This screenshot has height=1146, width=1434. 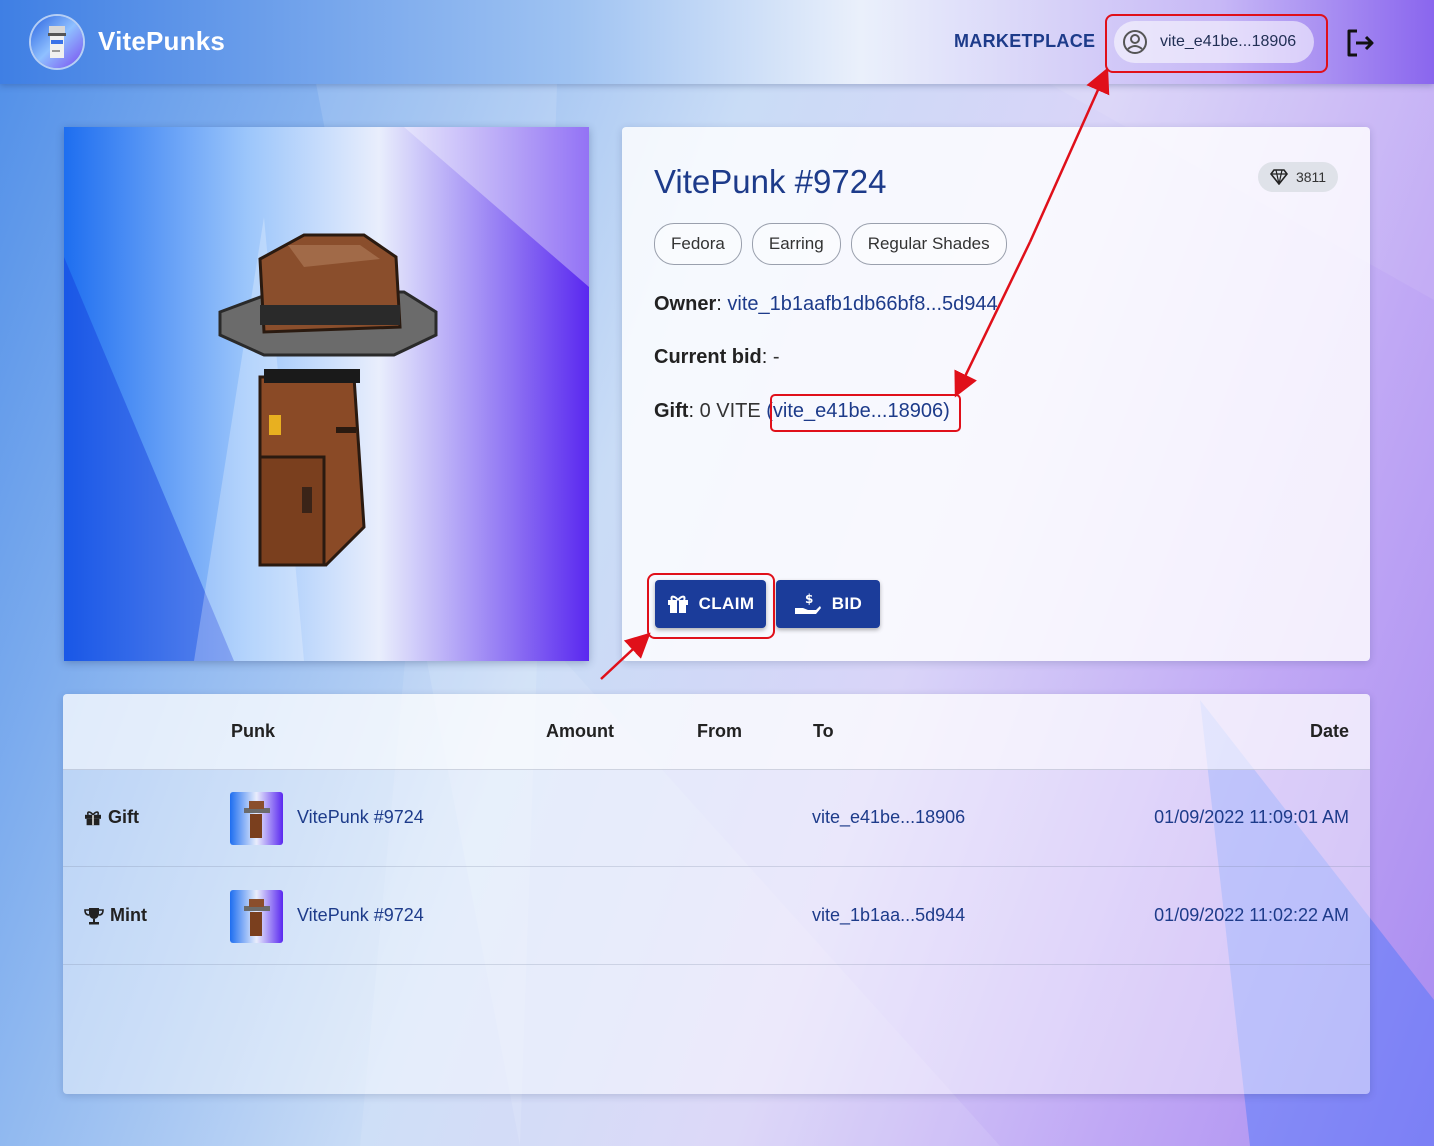 What do you see at coordinates (796, 244) in the screenshot?
I see `trait-tag: Earring` at bounding box center [796, 244].